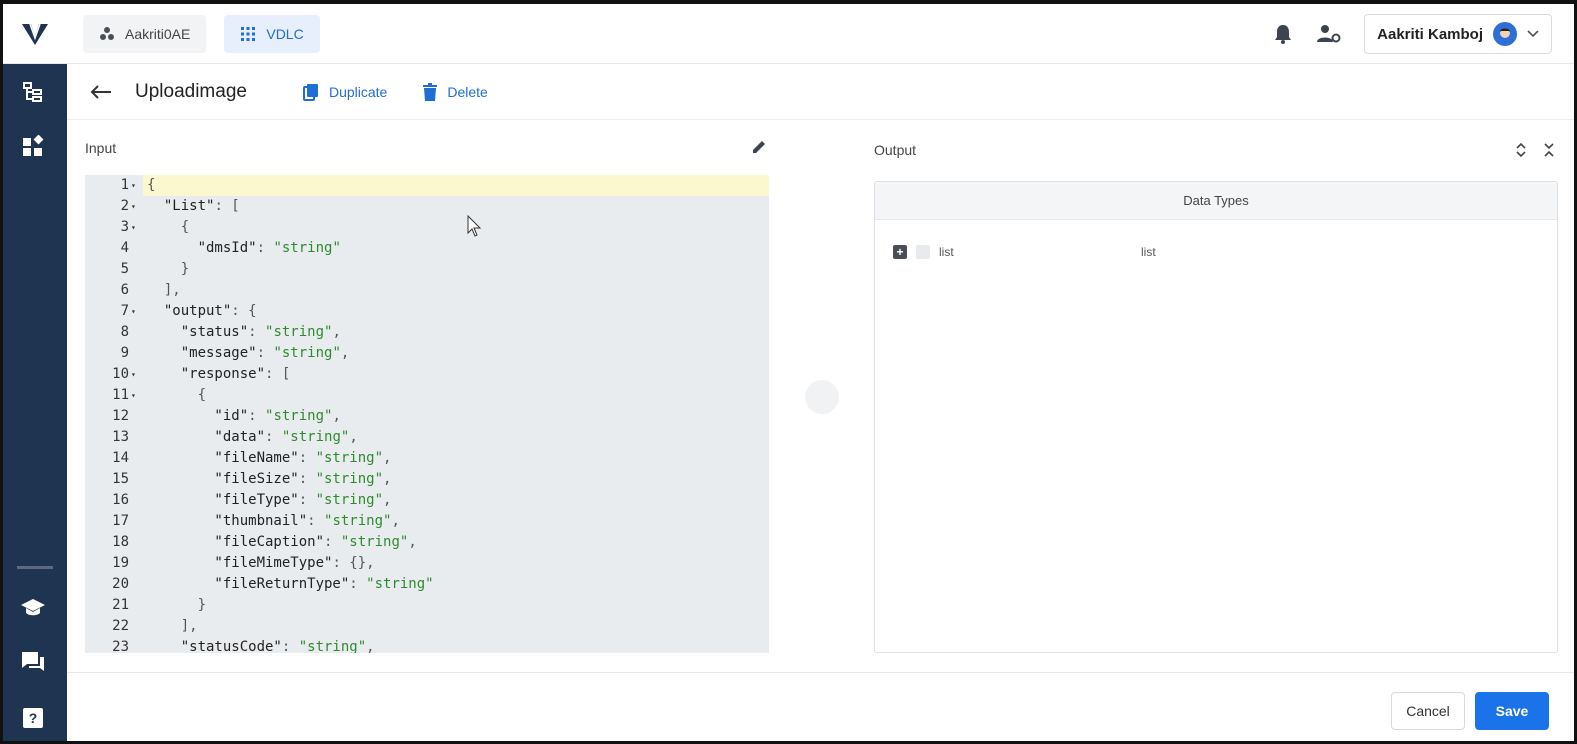  Describe the element at coordinates (198, 332) in the screenshot. I see `code-token: "status"` at that location.